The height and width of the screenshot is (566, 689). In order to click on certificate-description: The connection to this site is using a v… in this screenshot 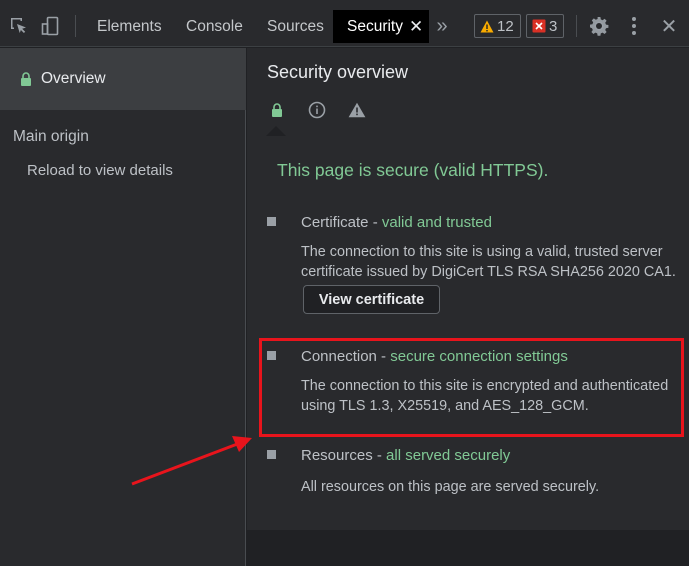, I will do `click(488, 262)`.